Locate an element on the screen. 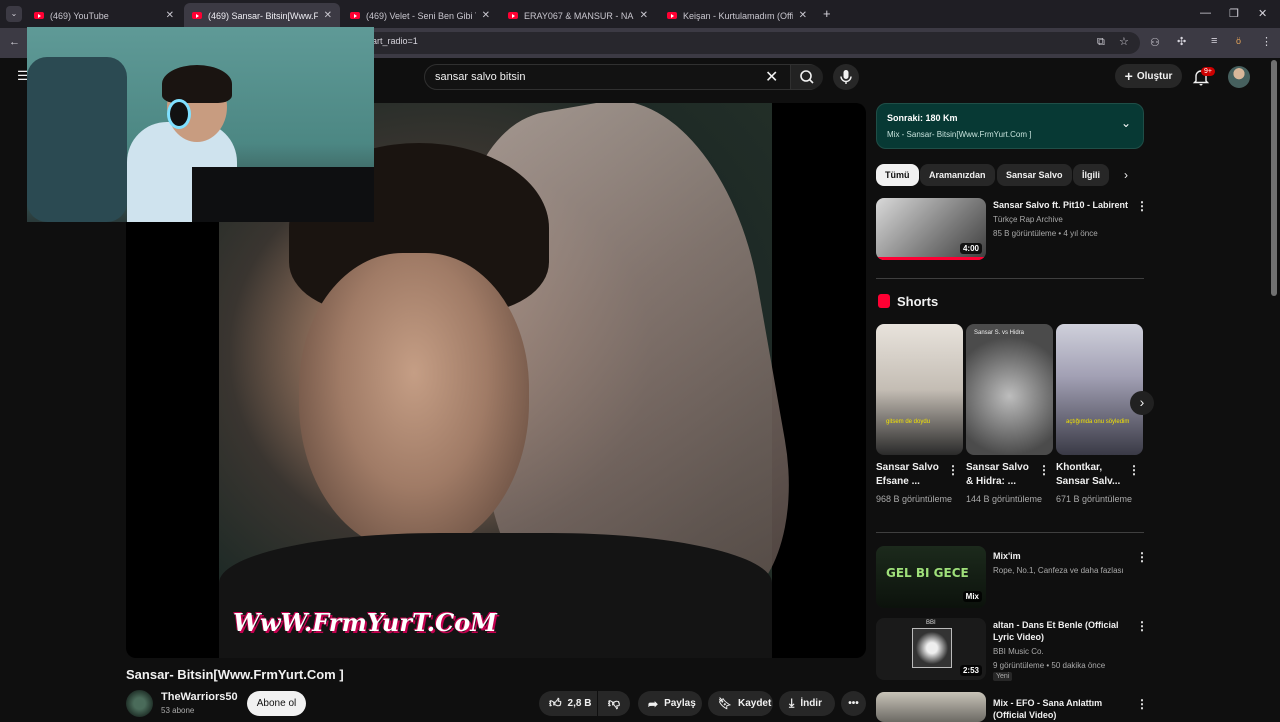 Image resolution: width=1280 pixels, height=722 pixels. share-button: ➦ Paylaş is located at coordinates (670, 703).